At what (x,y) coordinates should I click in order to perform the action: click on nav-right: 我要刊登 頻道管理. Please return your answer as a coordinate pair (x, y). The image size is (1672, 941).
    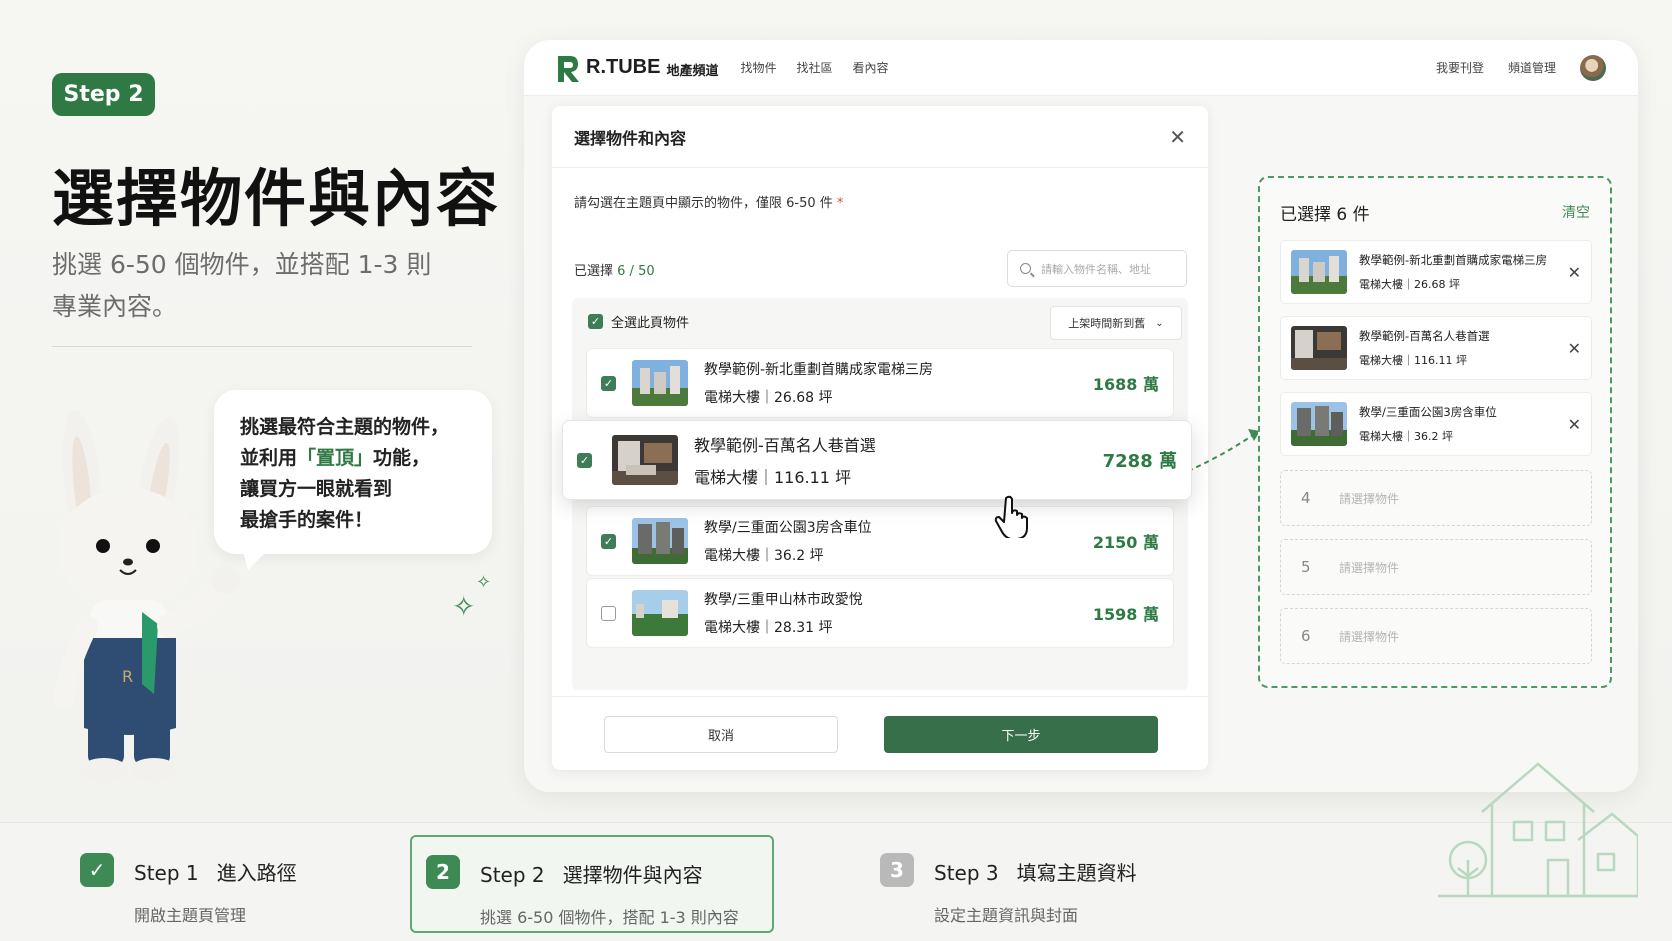
    Looking at the image, I should click on (1509, 67).